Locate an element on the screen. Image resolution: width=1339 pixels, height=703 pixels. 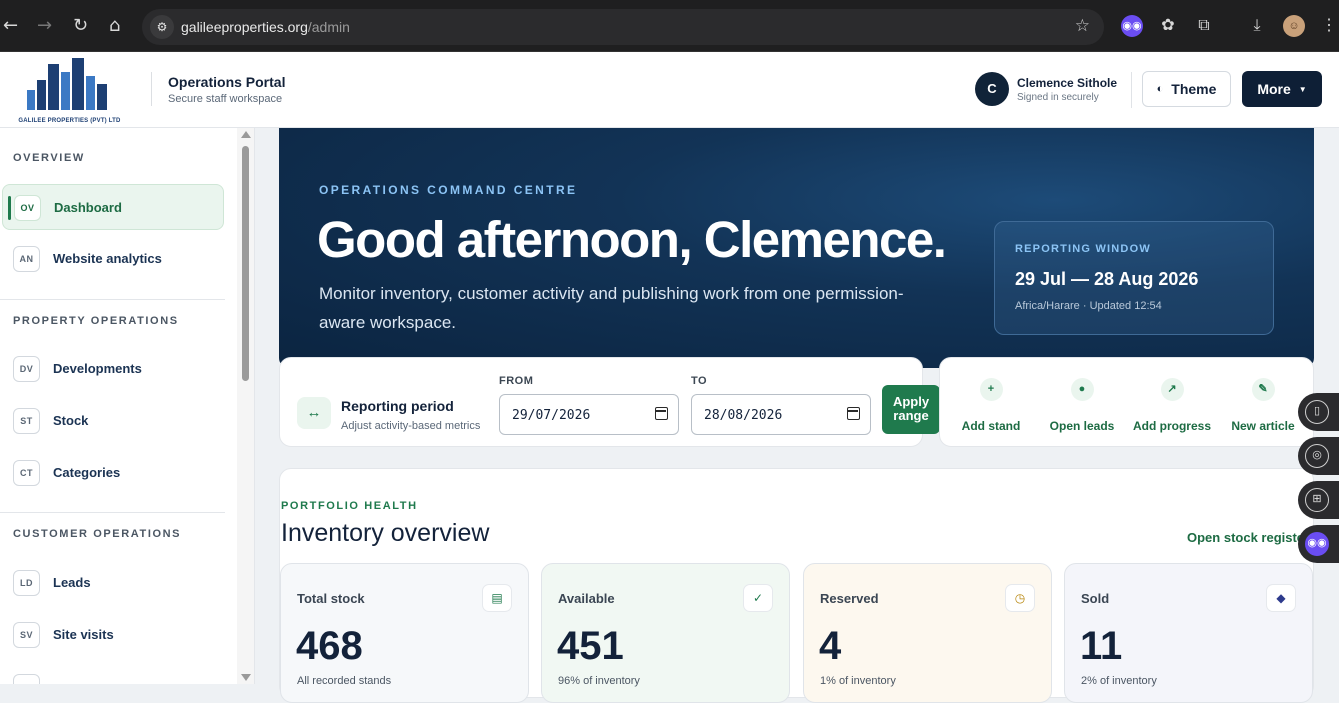
sidebar-item-partial is located at coordinates (113, 674).